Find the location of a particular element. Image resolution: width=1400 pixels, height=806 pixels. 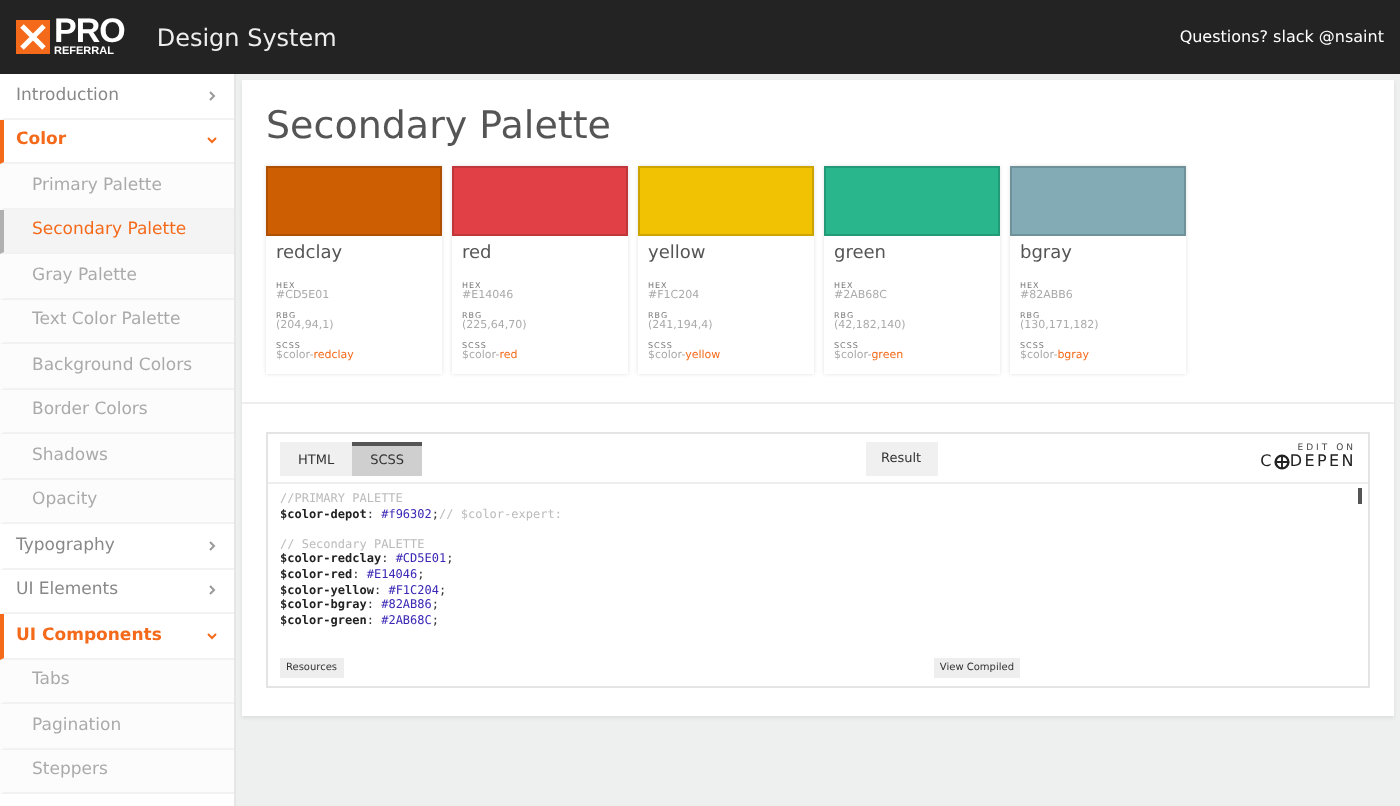

nav-section: Introduction is located at coordinates (117, 96).